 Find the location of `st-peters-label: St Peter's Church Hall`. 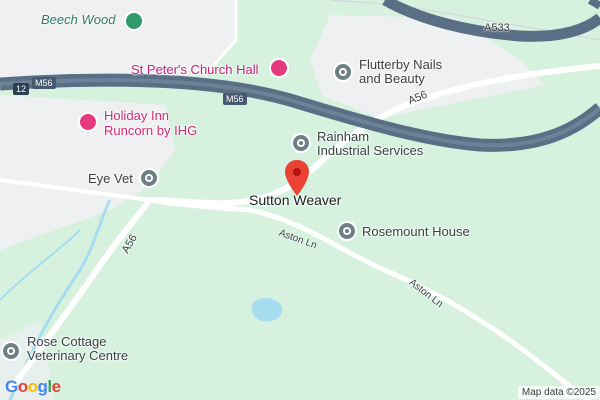

st-peters-label: St Peter's Church Hall is located at coordinates (194, 69).